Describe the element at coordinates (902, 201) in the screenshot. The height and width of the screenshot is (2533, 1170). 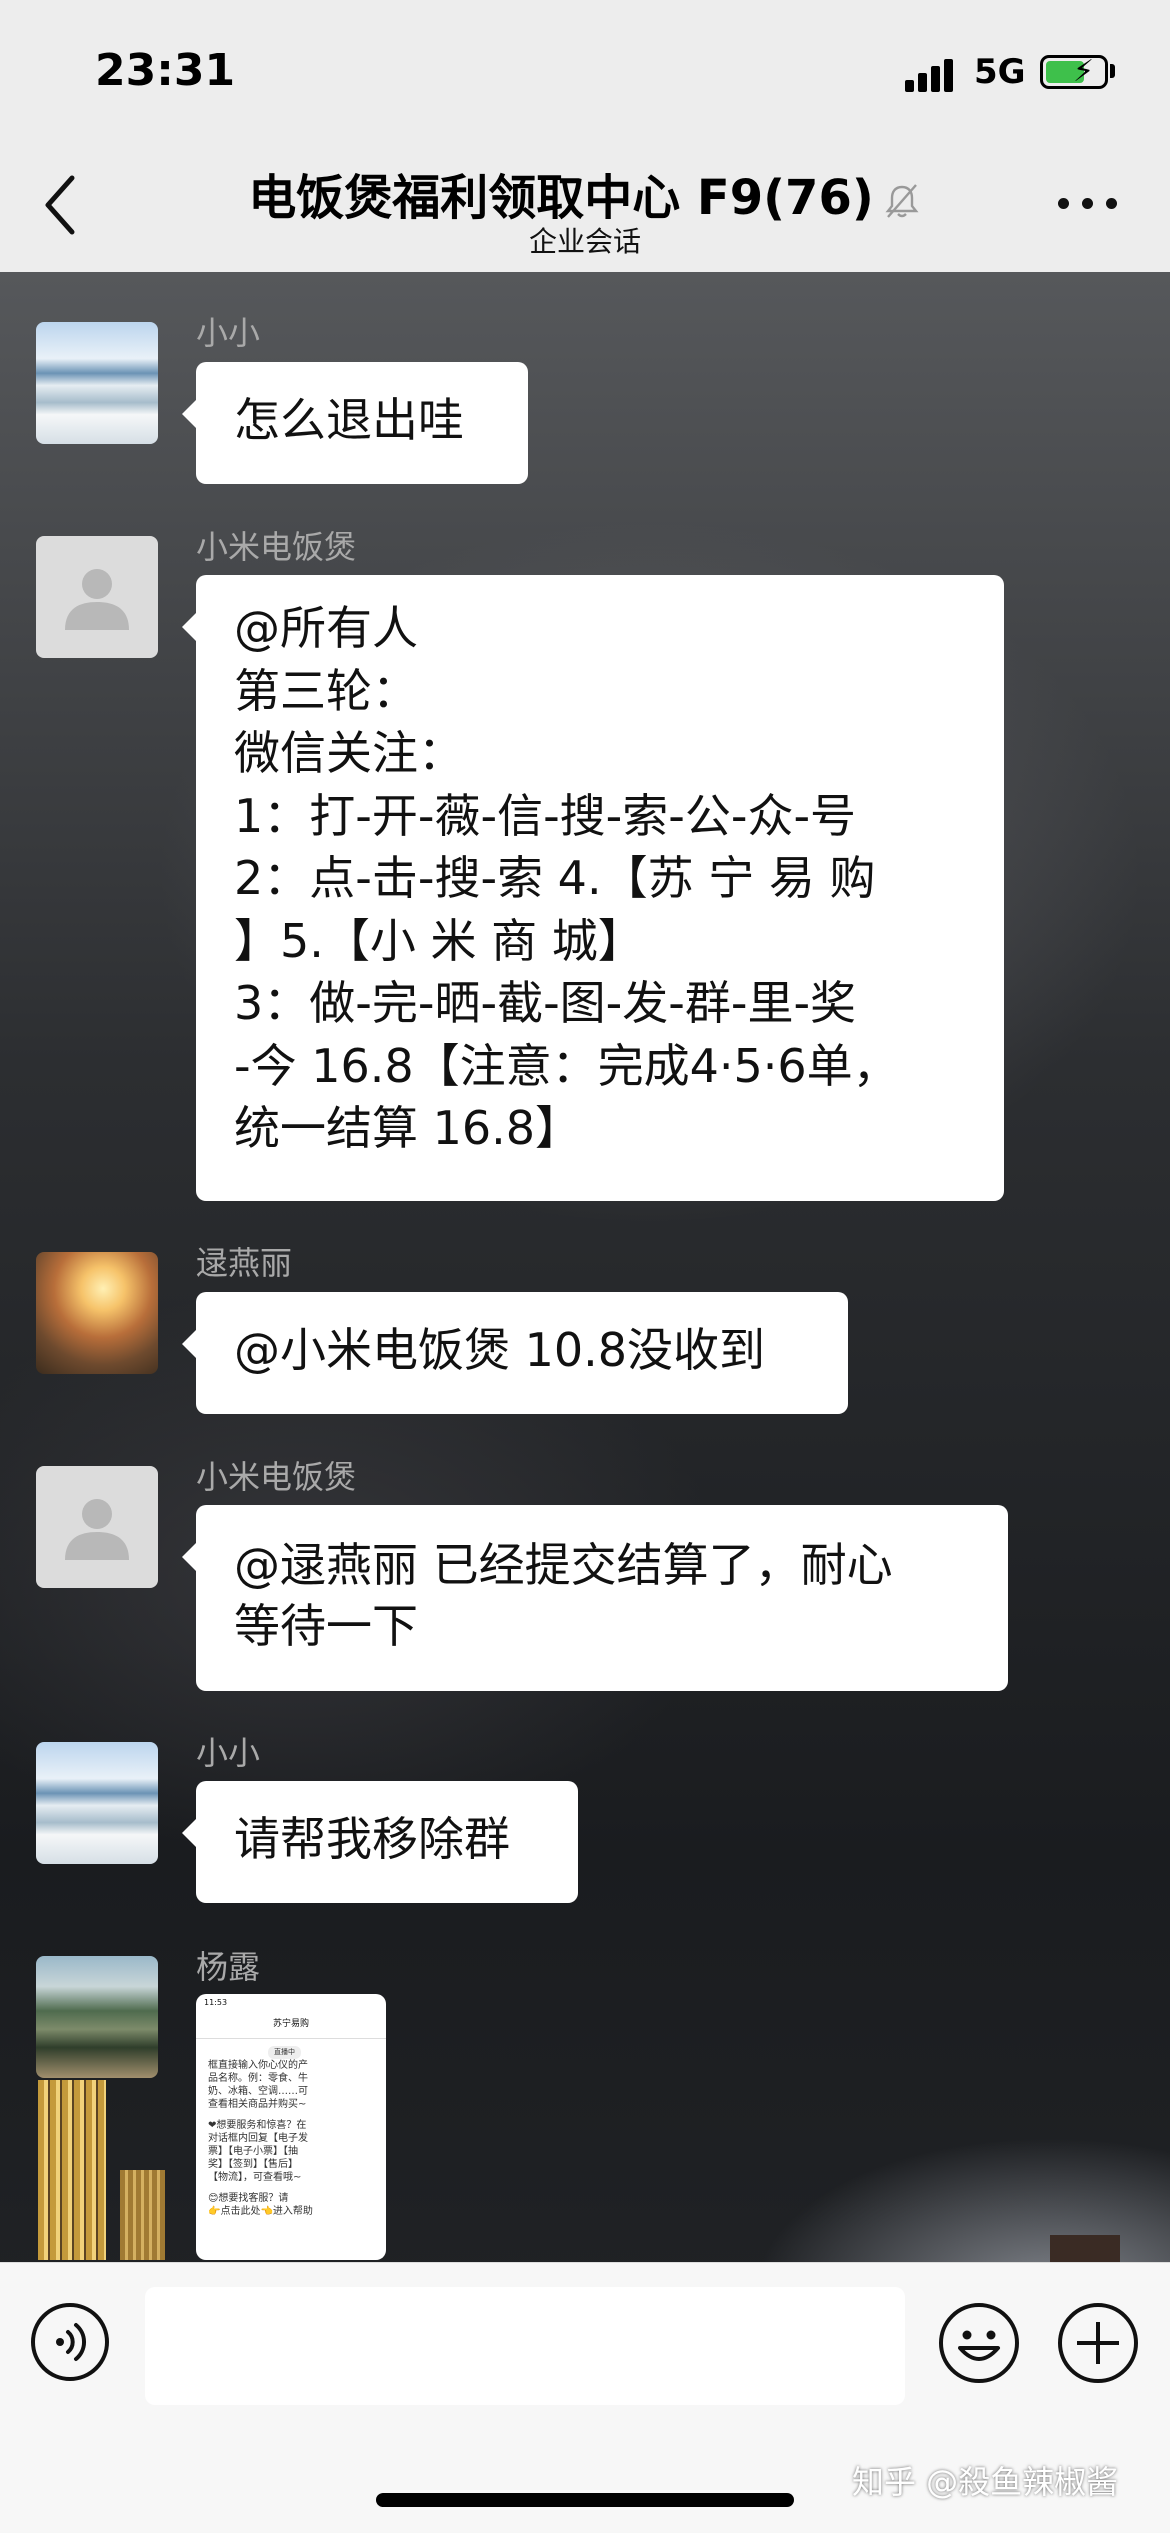
I see `mute-bell-icon` at that location.